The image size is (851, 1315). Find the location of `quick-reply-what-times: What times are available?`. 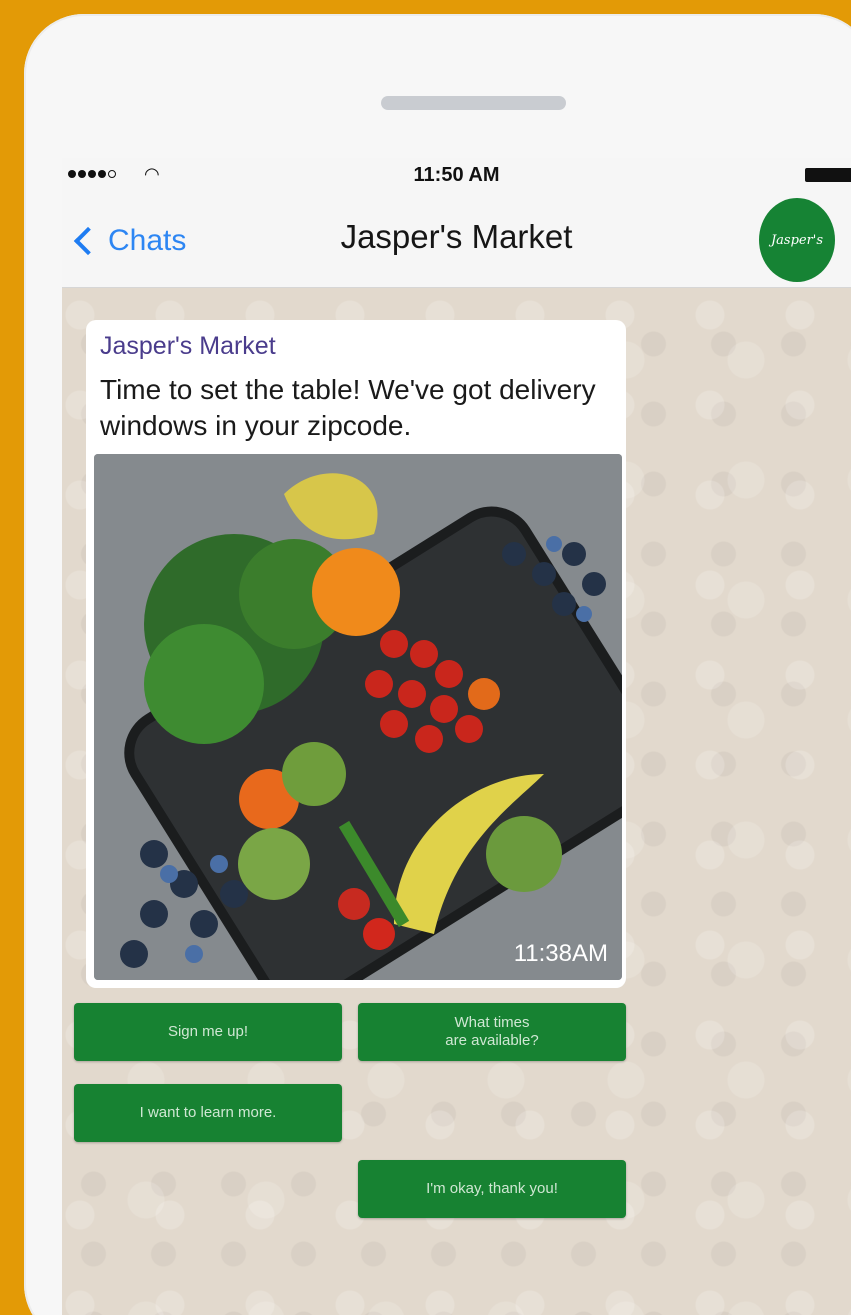

quick-reply-what-times: What times are available? is located at coordinates (492, 1032).